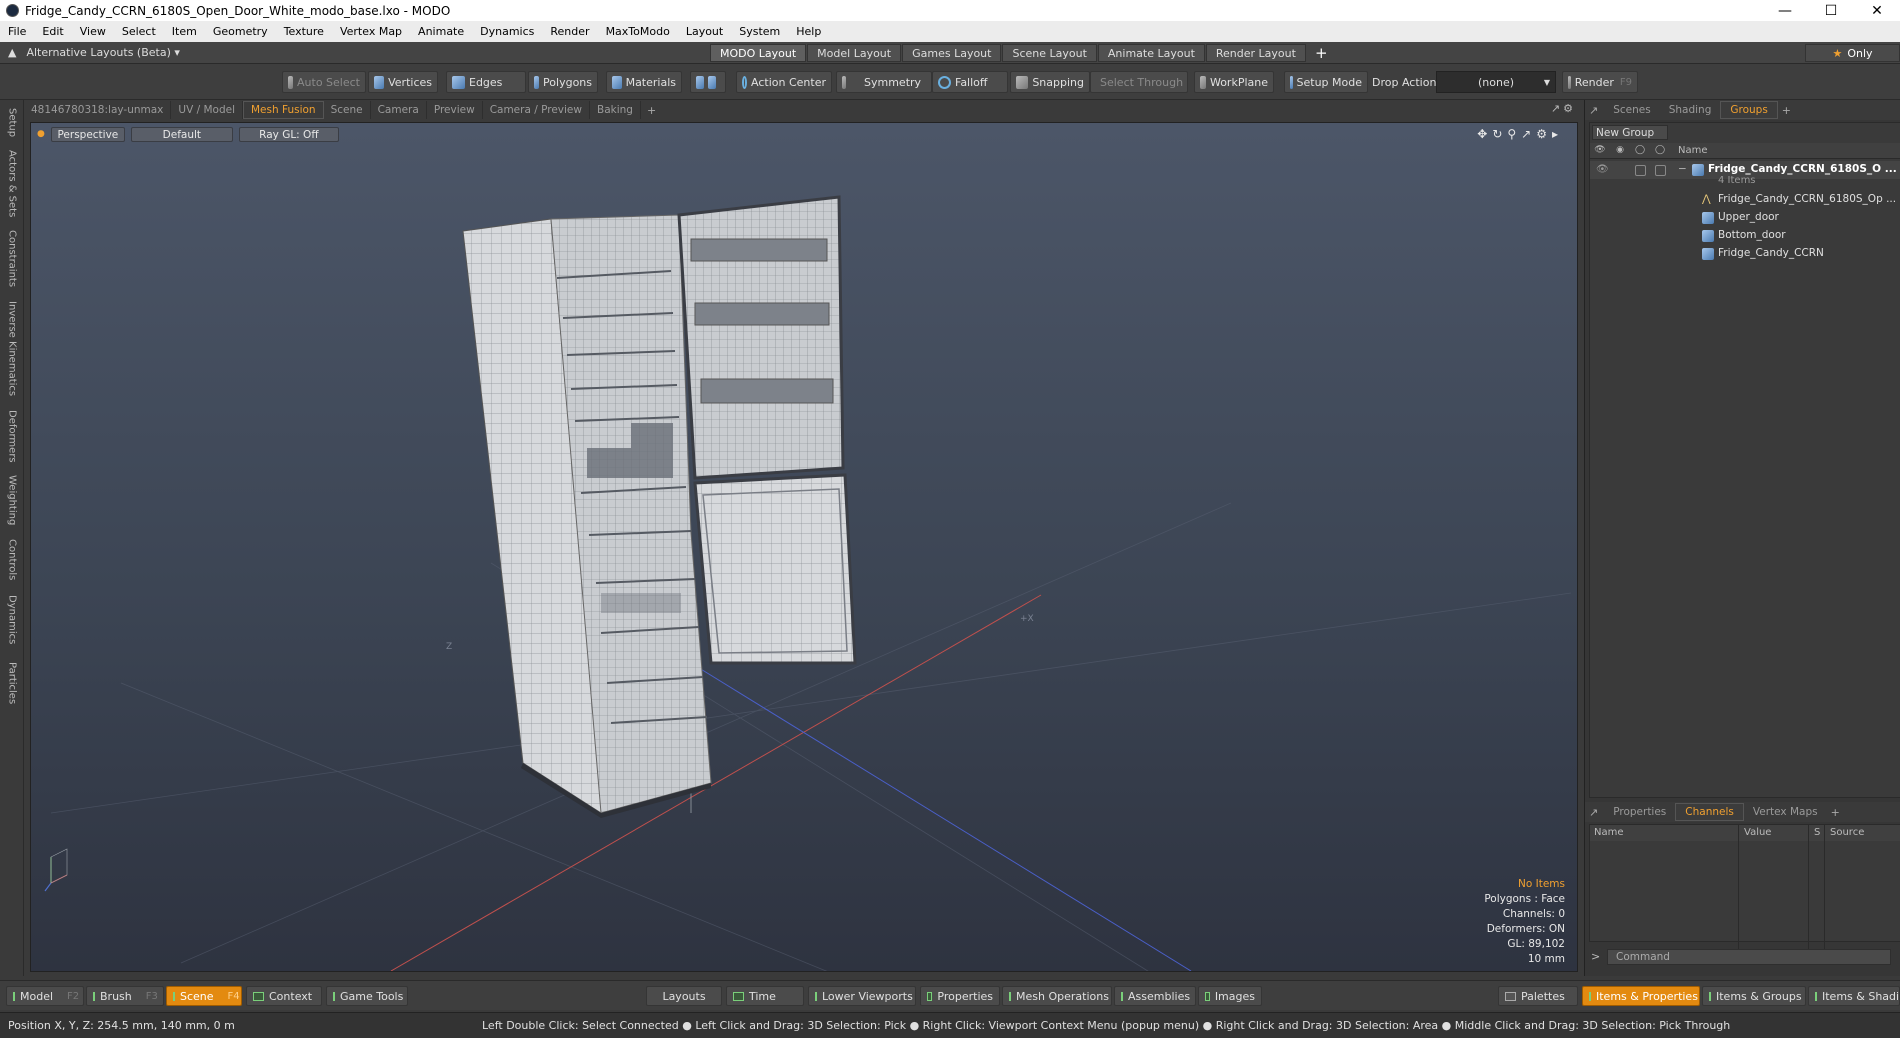 The width and height of the screenshot is (1900, 1038). What do you see at coordinates (960, 996) in the screenshot?
I see `properties-button: Properties` at bounding box center [960, 996].